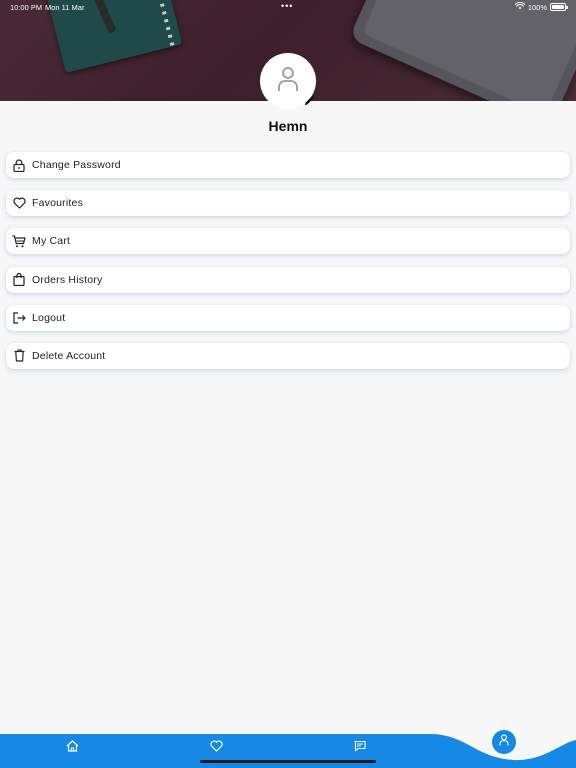 The image size is (576, 768). What do you see at coordinates (65, 7) in the screenshot?
I see `status-date: Mon 11 Mar` at bounding box center [65, 7].